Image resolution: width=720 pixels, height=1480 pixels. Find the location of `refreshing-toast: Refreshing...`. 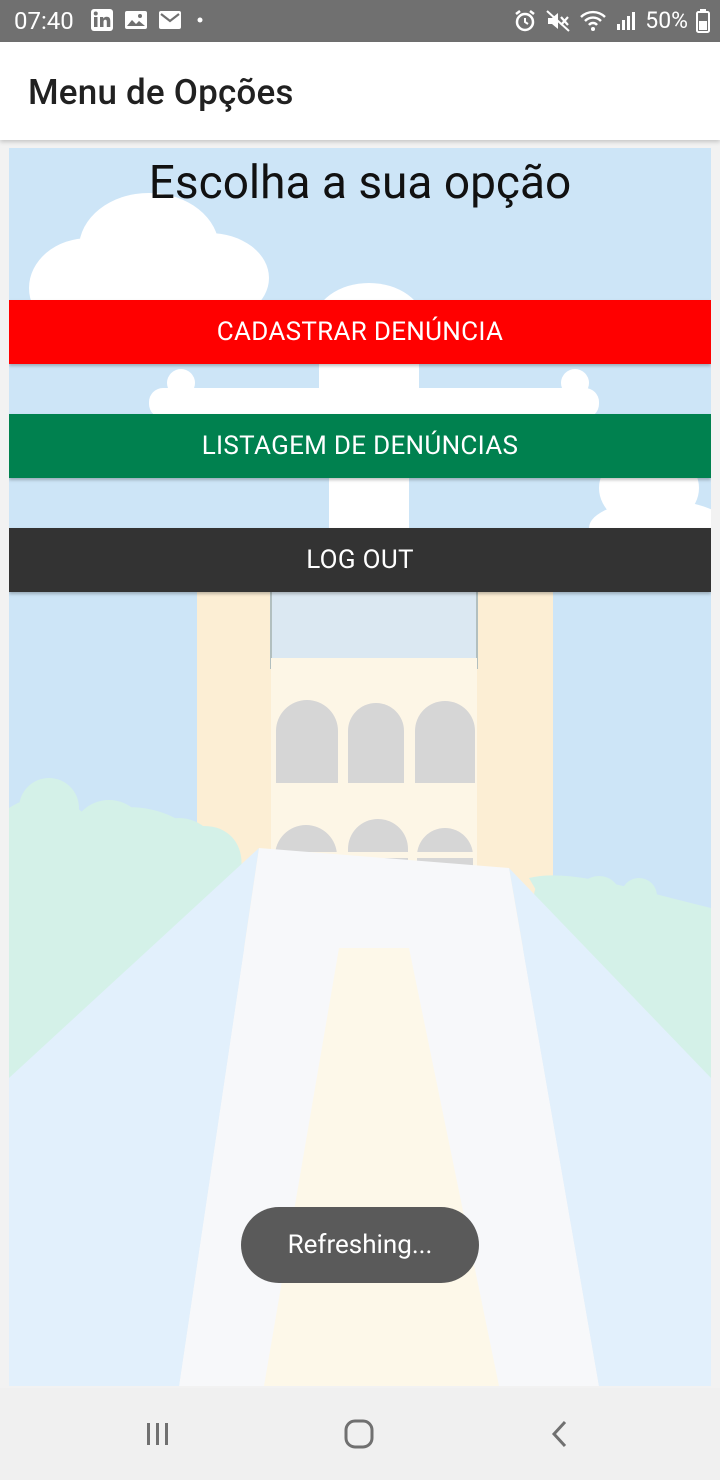

refreshing-toast: Refreshing... is located at coordinates (360, 1245).